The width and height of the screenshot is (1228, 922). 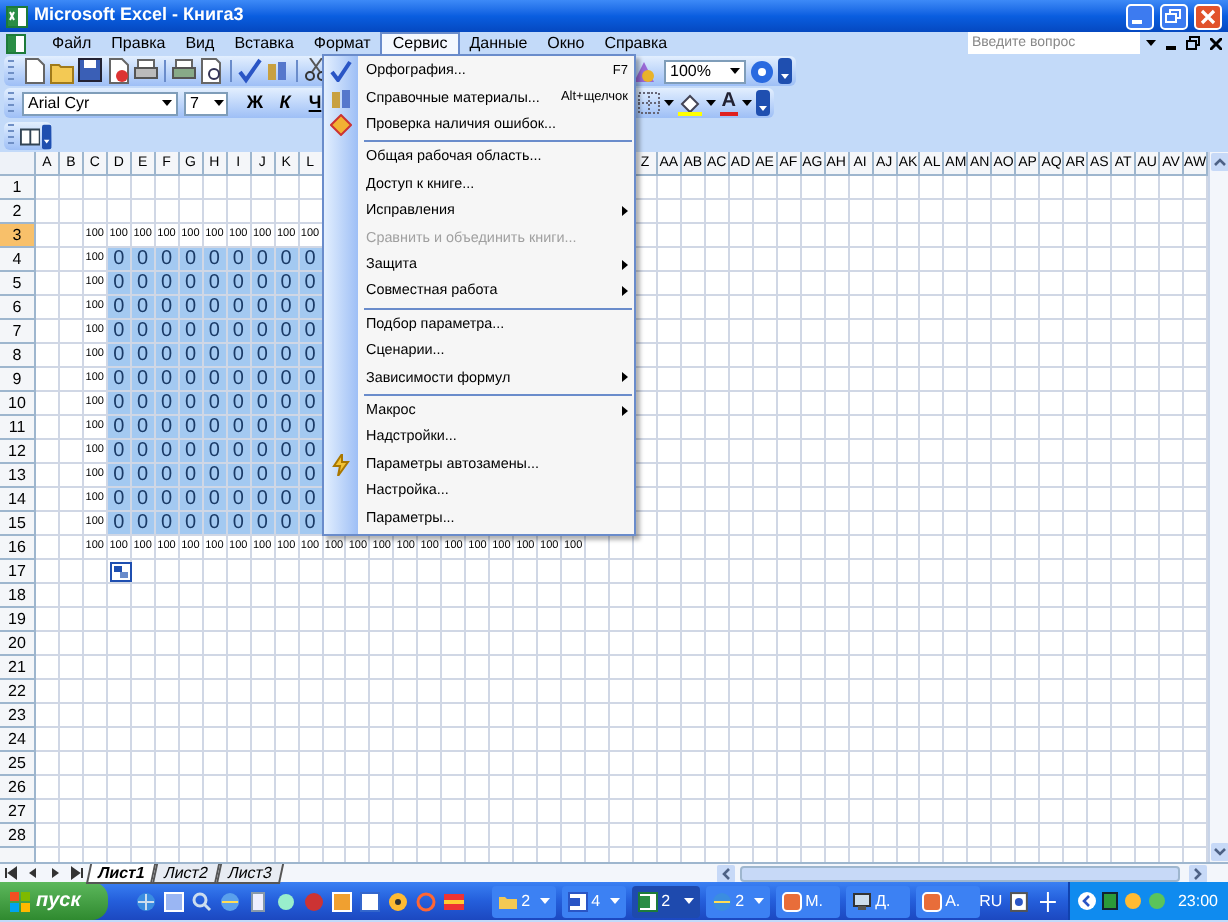 I want to click on row-header: 2, so click(x=18, y=212).